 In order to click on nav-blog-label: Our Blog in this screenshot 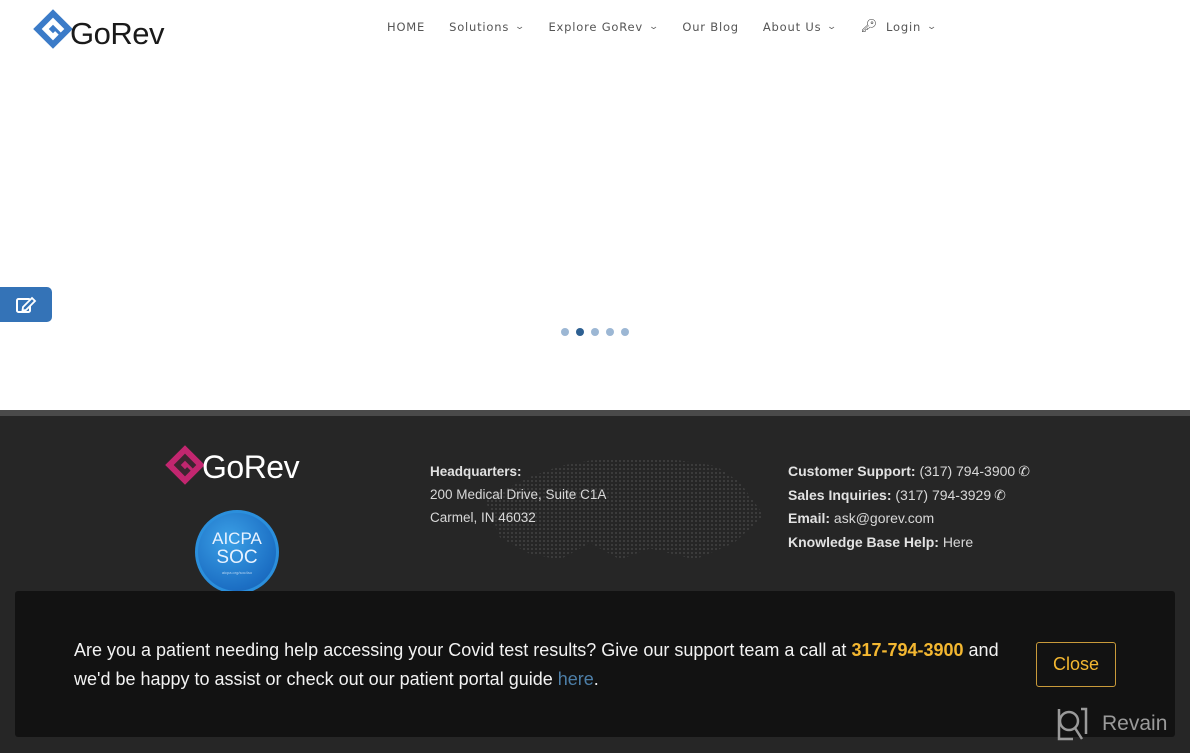, I will do `click(710, 26)`.